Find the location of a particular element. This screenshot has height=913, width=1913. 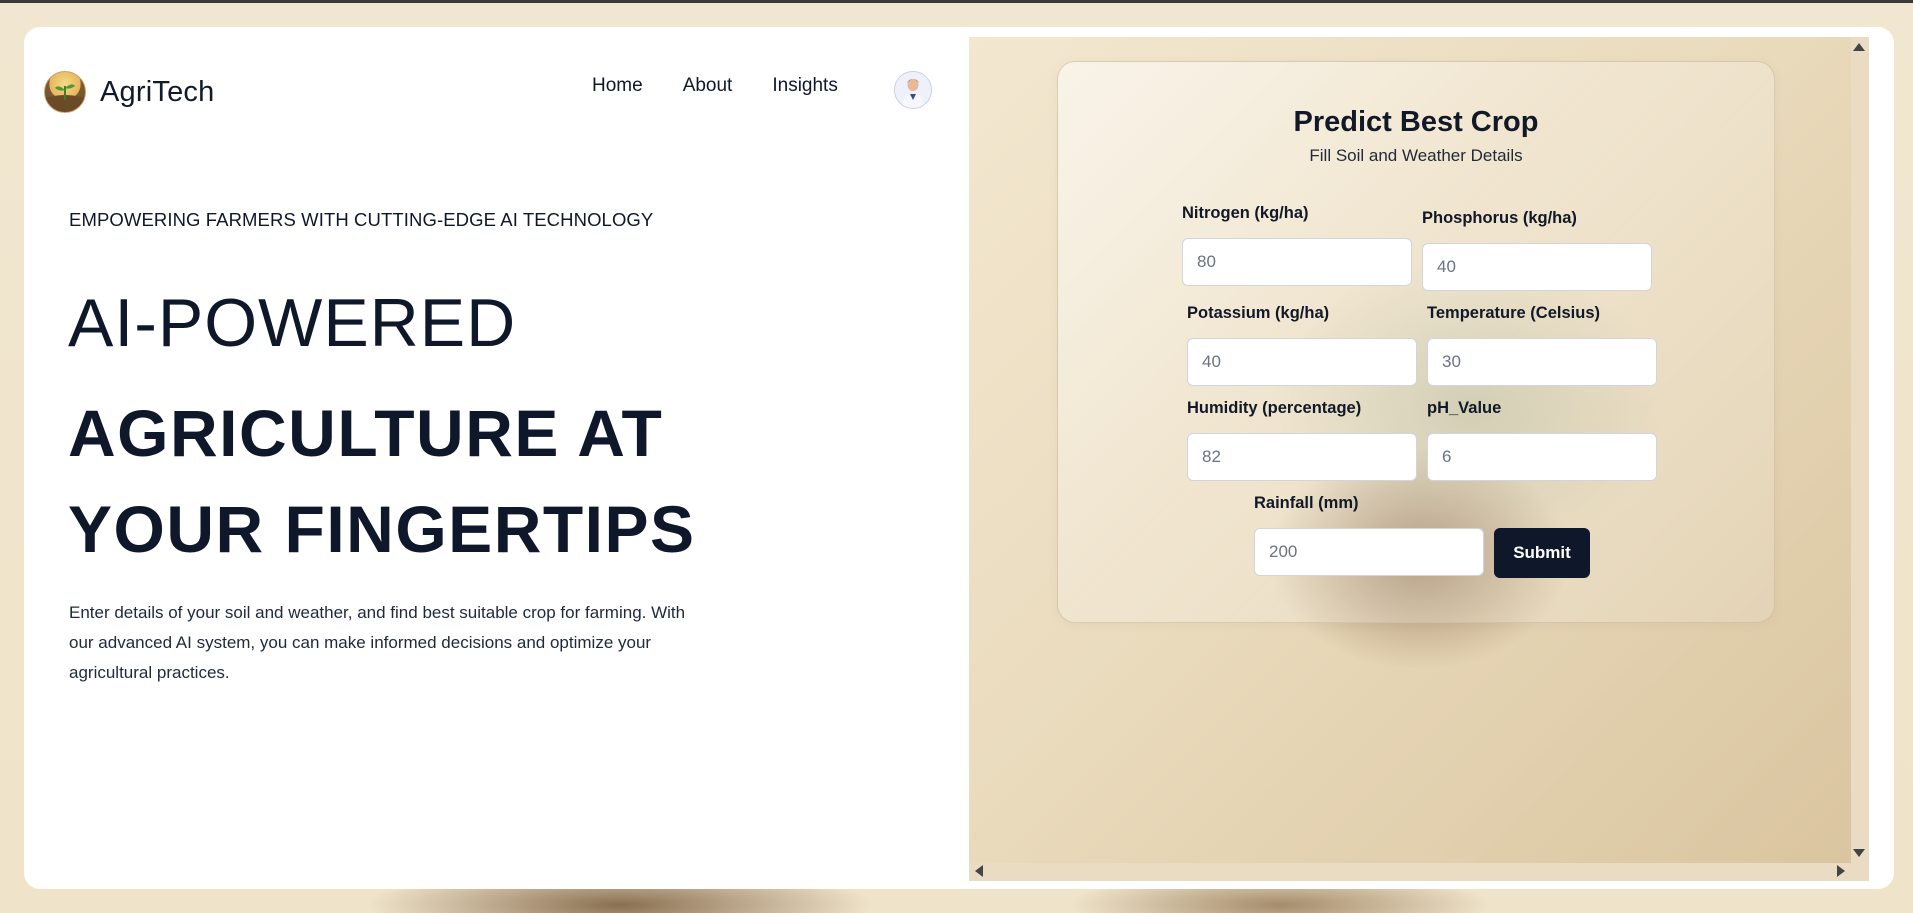

ph-value-input is located at coordinates (1542, 457).